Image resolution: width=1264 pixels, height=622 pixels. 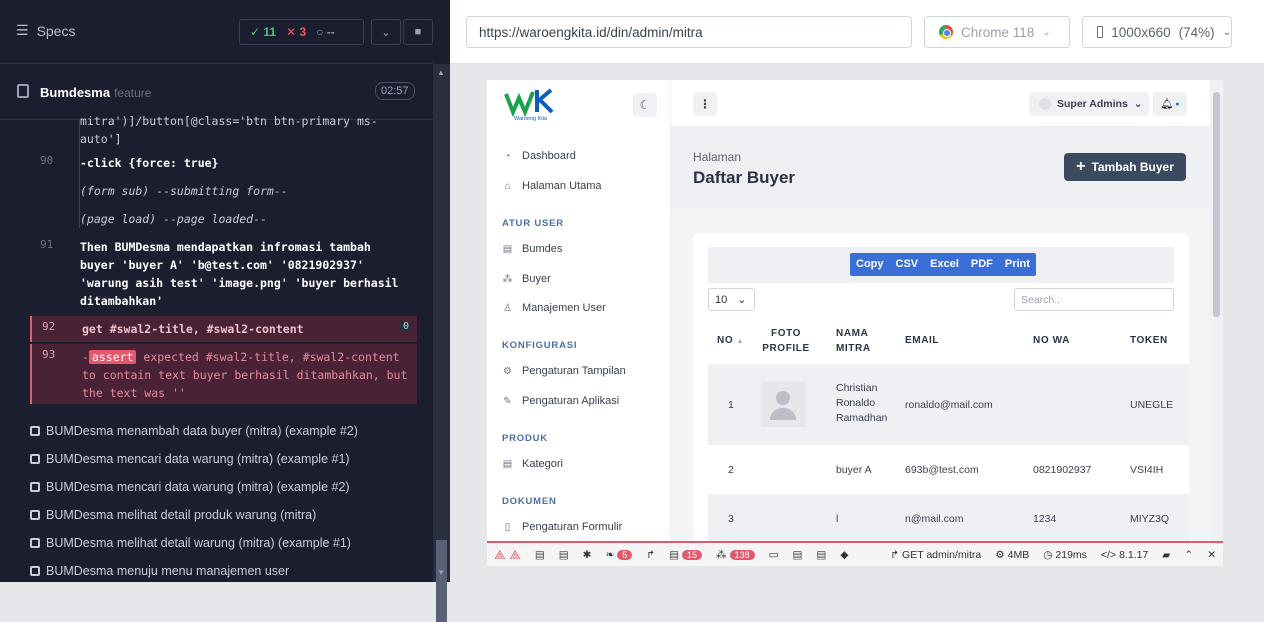 What do you see at coordinates (997, 32) in the screenshot?
I see `browser-select: Chrome 118 ⌄` at bounding box center [997, 32].